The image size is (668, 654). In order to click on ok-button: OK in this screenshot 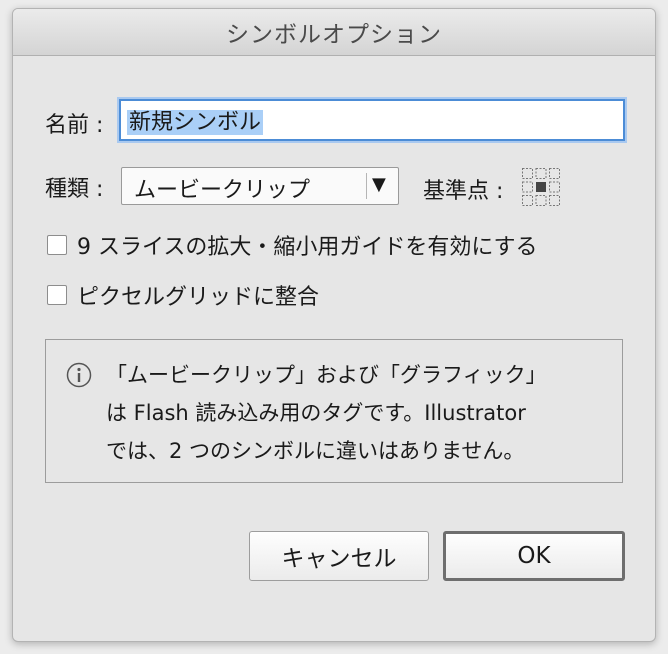, I will do `click(534, 556)`.